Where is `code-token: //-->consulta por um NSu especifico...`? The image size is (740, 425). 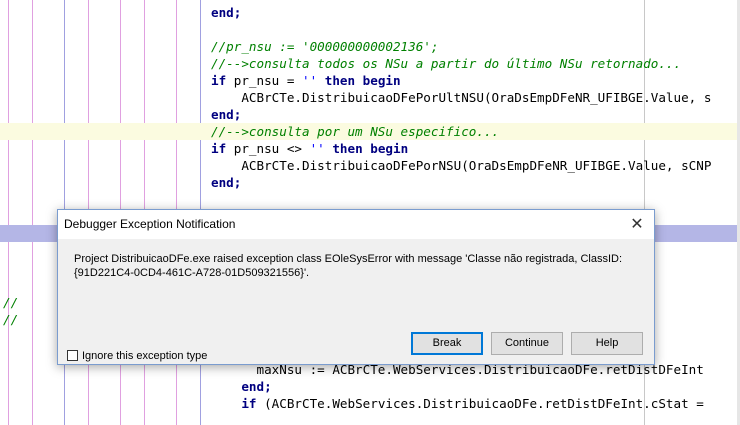
code-token: //-->consulta por um NSu especifico... is located at coordinates (355, 131).